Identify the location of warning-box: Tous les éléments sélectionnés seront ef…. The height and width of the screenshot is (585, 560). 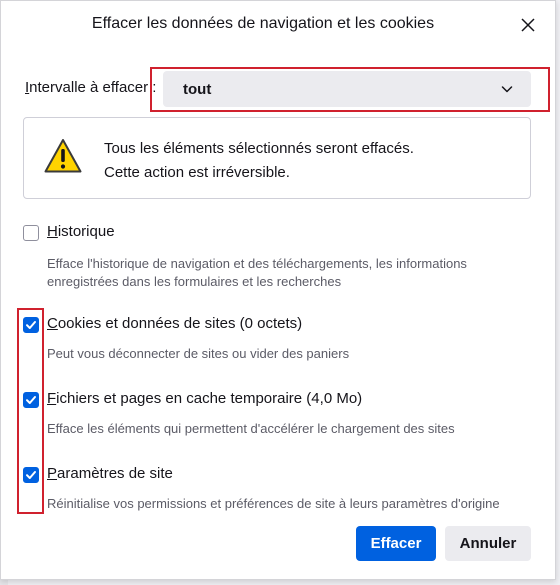
(277, 158).